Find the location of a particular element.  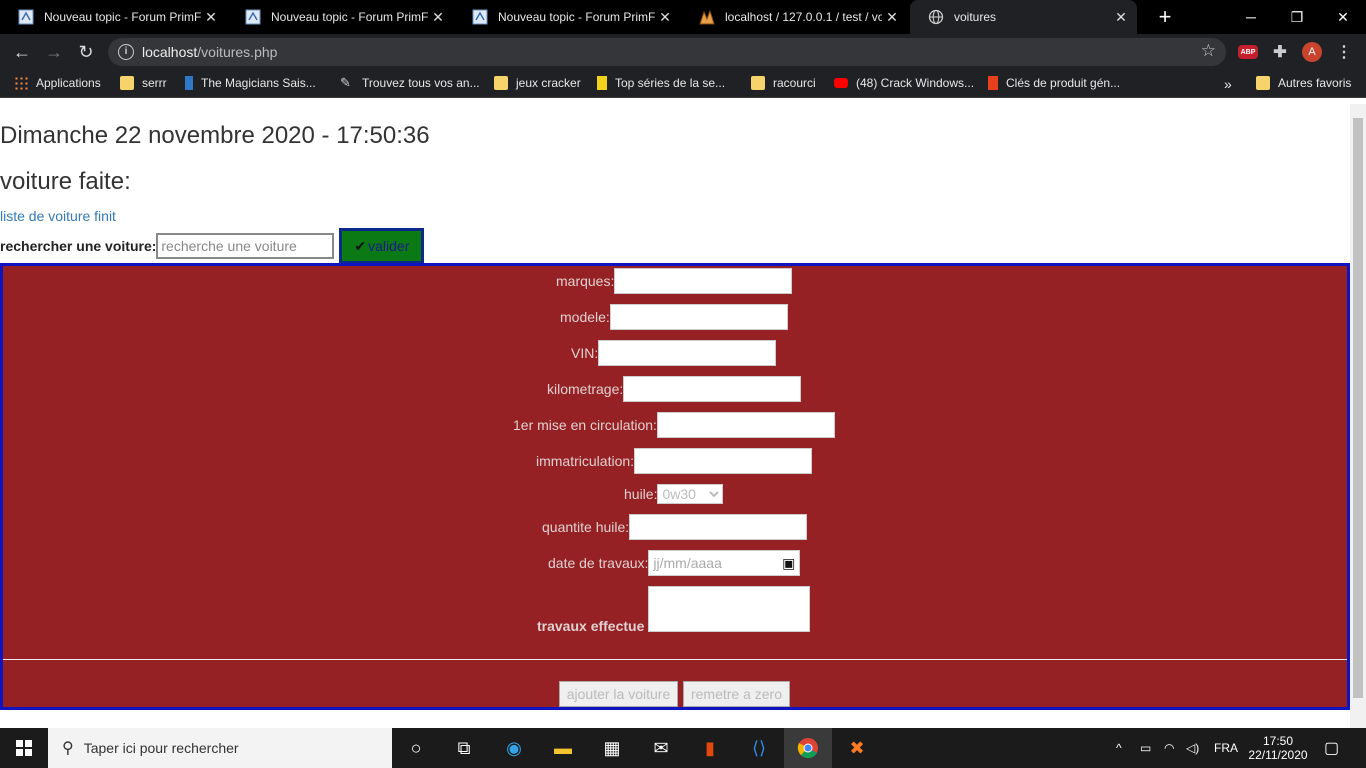

battery-icon: ▭ is located at coordinates (1145, 748).